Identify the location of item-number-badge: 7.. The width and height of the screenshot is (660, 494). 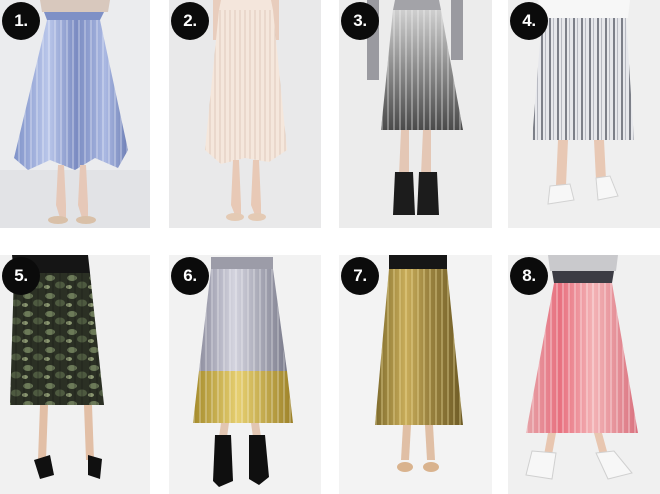
(360, 276).